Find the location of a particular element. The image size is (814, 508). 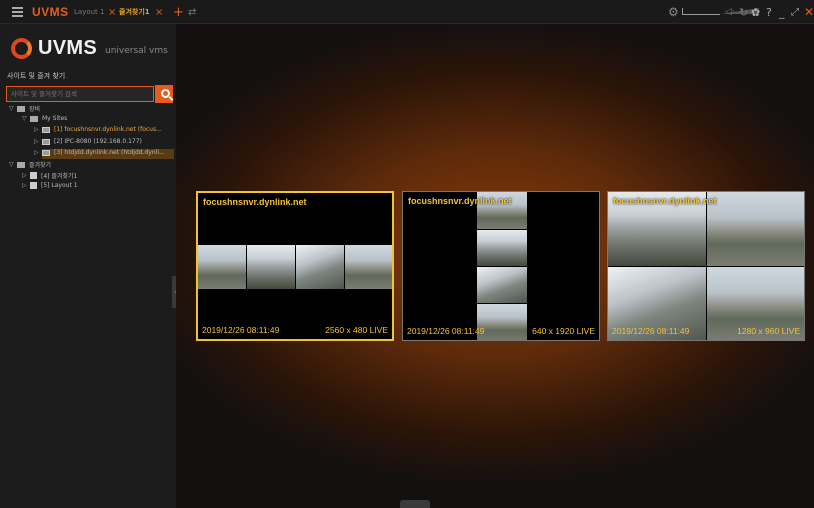

tree-item-favorites: ▽ 즐겨찾기 is located at coordinates (30, 164).